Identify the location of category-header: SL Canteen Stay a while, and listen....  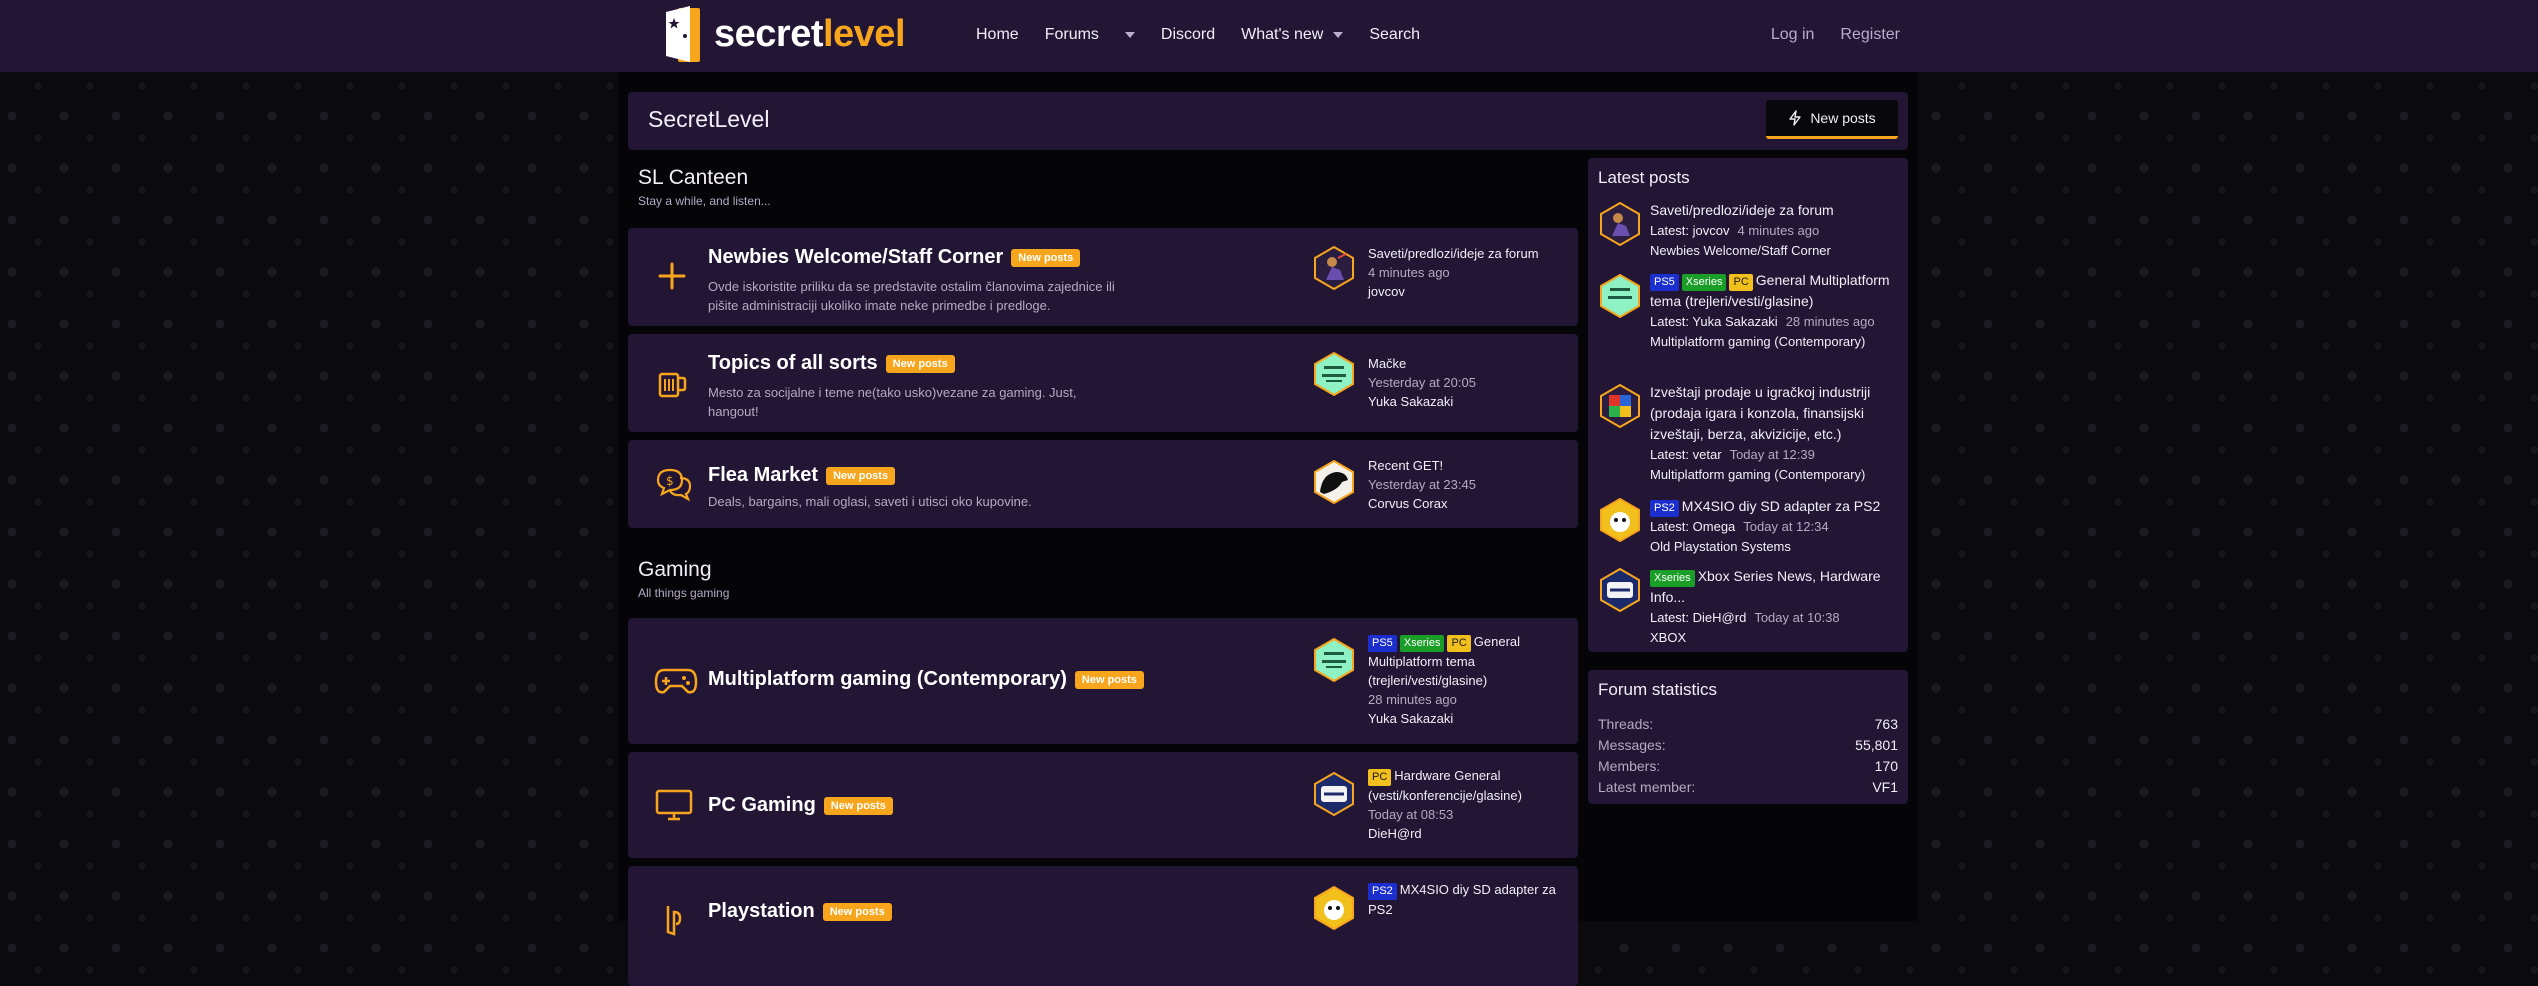
(704, 187).